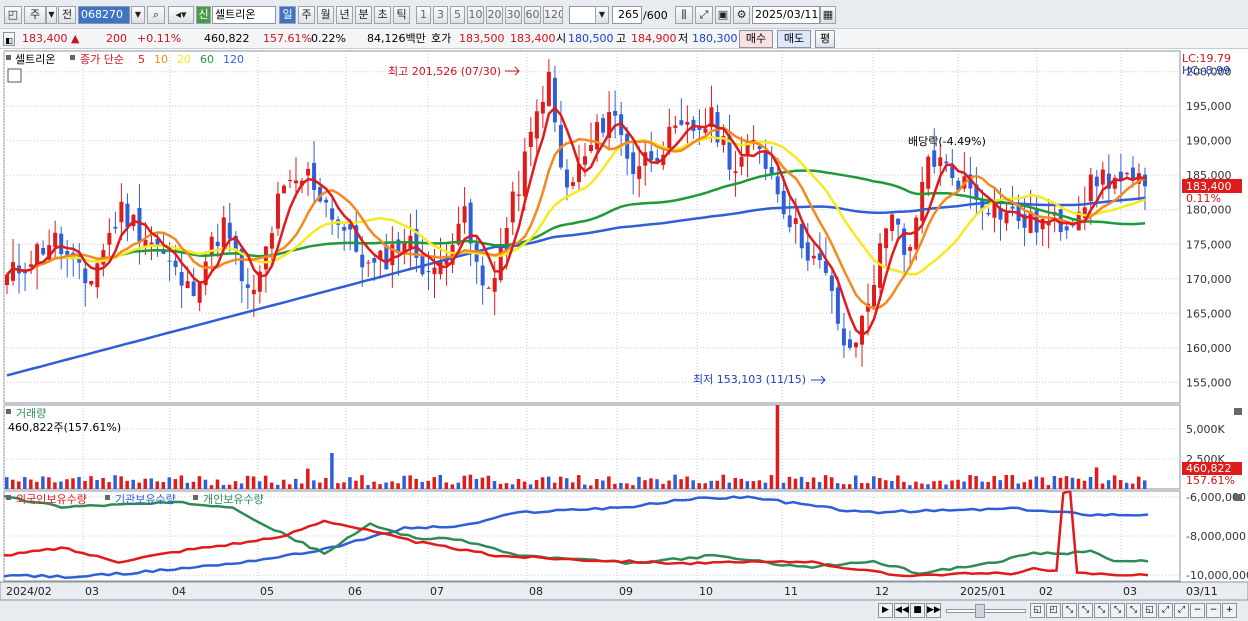 The image size is (1248, 621). I want to click on tool-icon-1: ◱, so click(1037, 610).